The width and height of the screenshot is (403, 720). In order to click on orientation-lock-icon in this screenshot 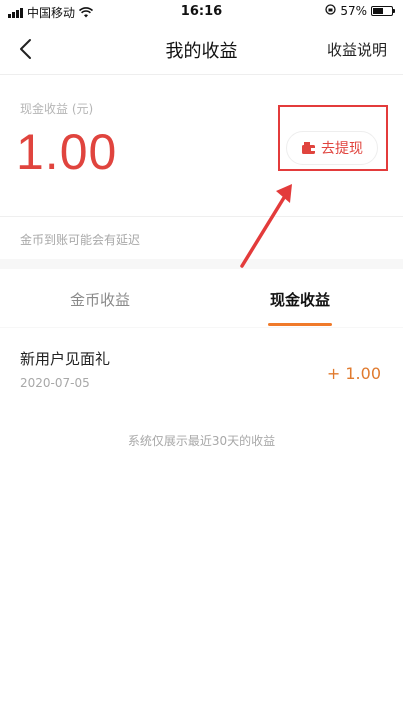, I will do `click(330, 11)`.